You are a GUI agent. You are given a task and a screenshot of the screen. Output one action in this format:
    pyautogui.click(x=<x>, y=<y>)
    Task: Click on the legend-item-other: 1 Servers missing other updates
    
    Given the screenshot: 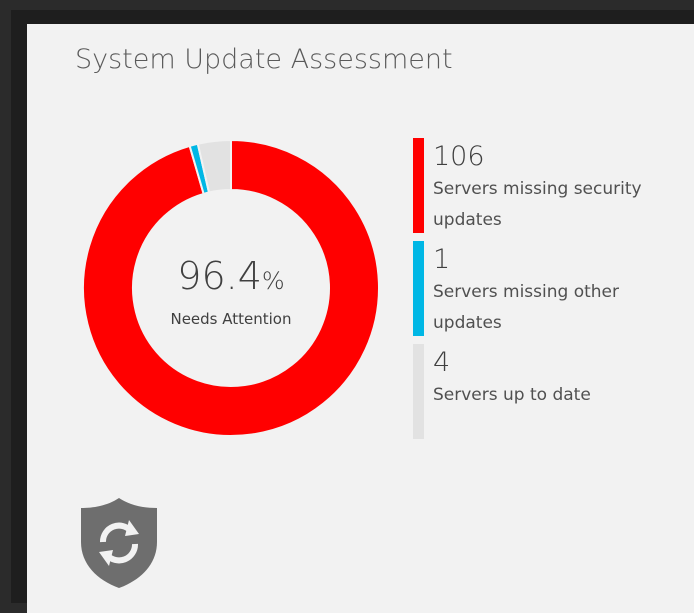 What is the action you would take?
    pyautogui.click(x=553, y=288)
    